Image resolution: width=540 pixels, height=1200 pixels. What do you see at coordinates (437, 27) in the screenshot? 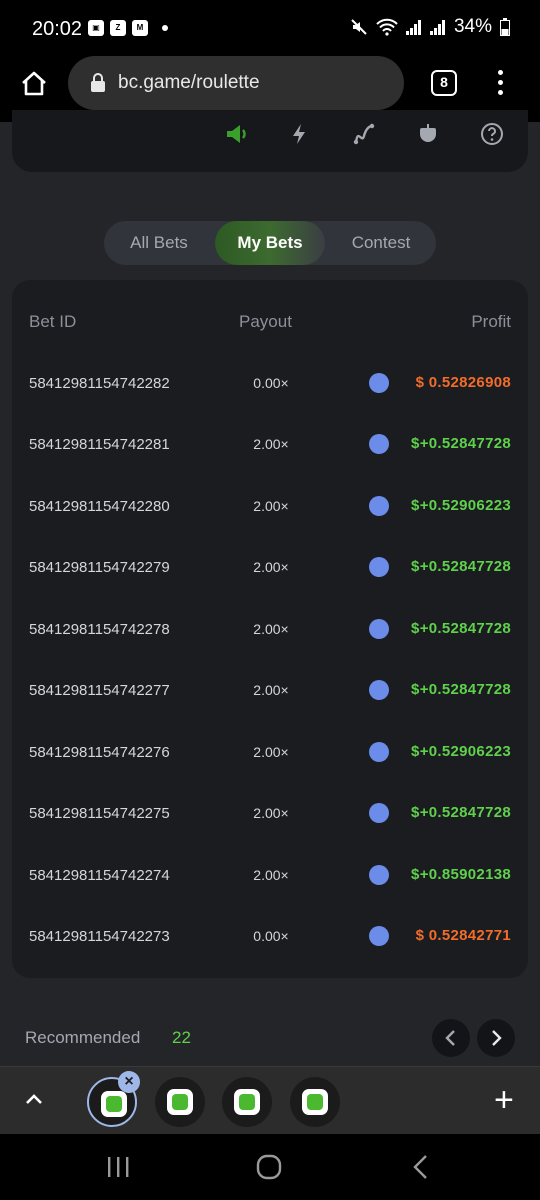
I see `signal-2-icon` at bounding box center [437, 27].